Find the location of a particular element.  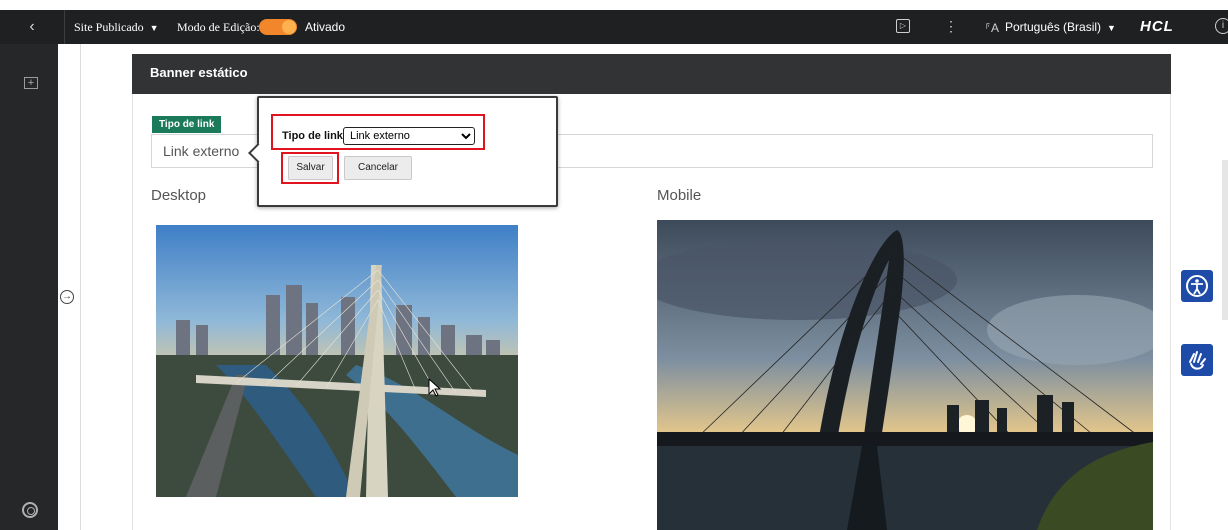

mouse-cursor-icon is located at coordinates (435, 387).